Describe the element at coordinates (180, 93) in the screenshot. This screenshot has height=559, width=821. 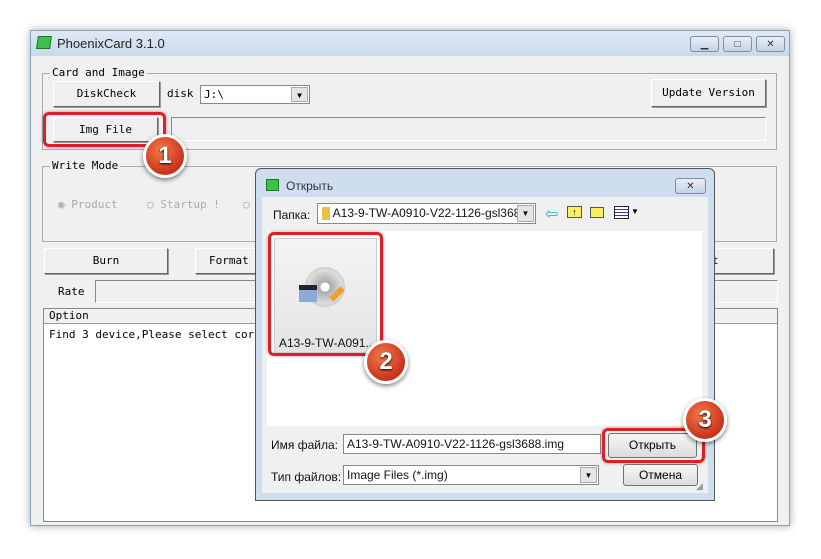
I see `disk-label: disk` at that location.